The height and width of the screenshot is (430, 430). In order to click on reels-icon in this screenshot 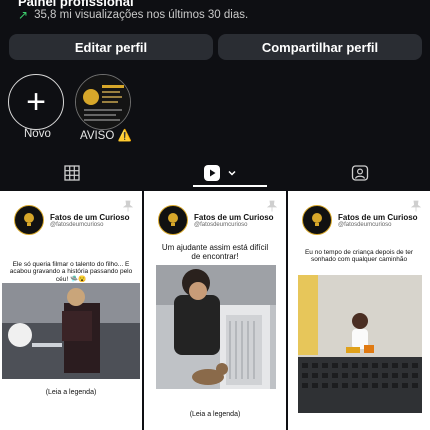, I will do `click(212, 173)`.